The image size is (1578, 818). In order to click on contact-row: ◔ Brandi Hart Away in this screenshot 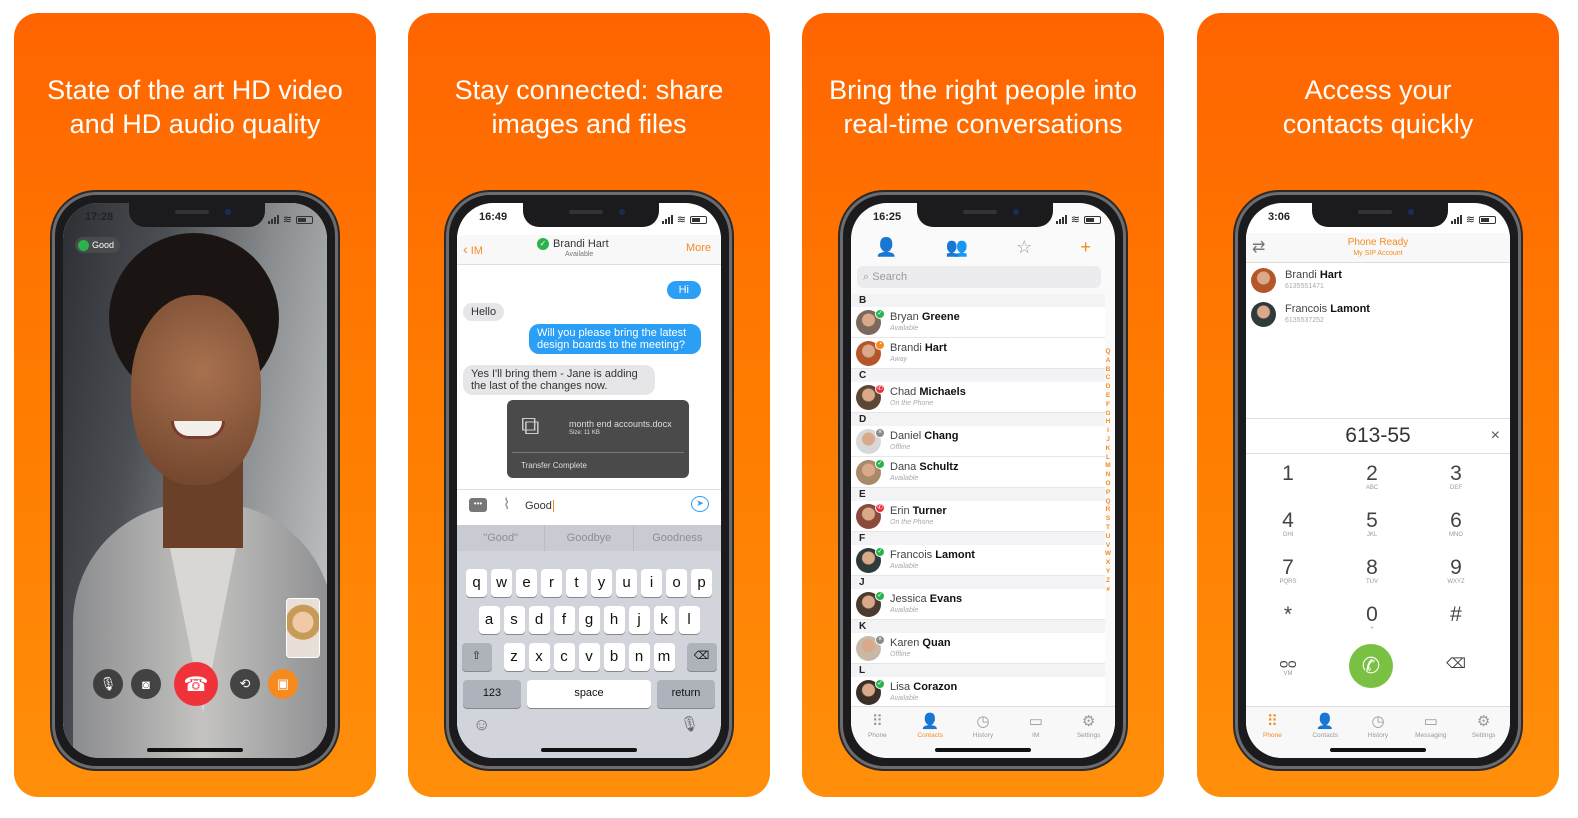, I will do `click(978, 353)`.